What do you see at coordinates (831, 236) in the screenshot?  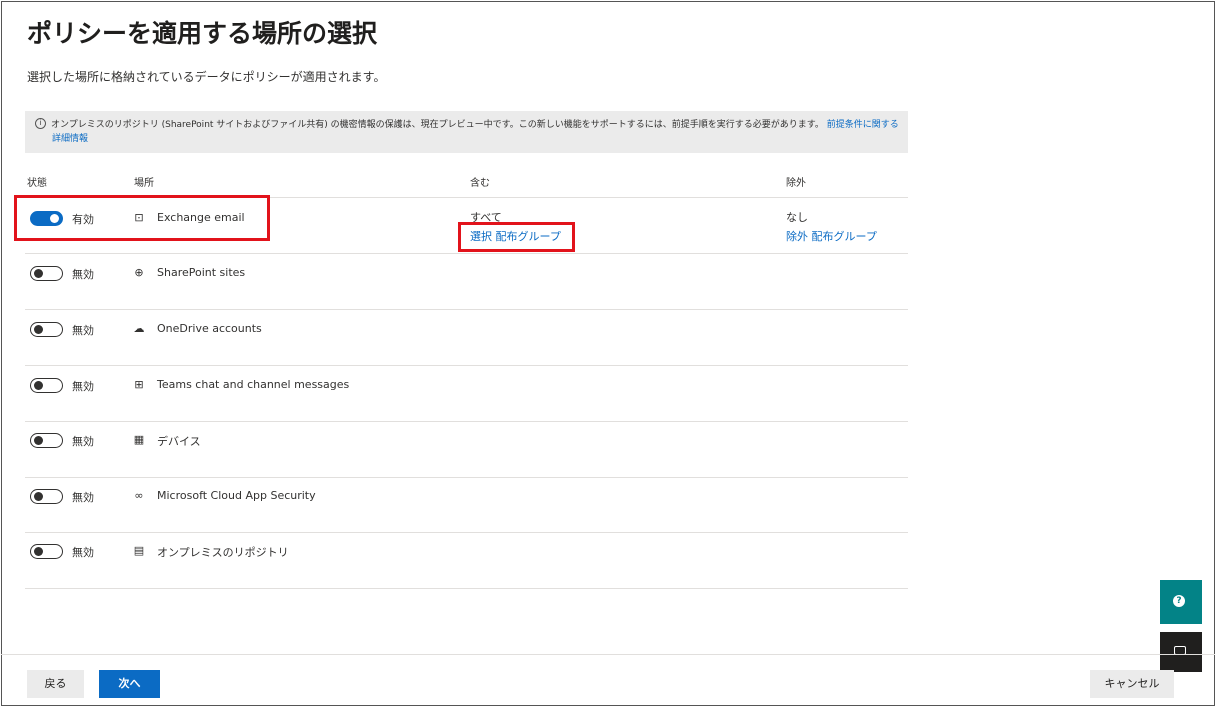 I see `exclude-groups-link: 除外 配布グループ` at bounding box center [831, 236].